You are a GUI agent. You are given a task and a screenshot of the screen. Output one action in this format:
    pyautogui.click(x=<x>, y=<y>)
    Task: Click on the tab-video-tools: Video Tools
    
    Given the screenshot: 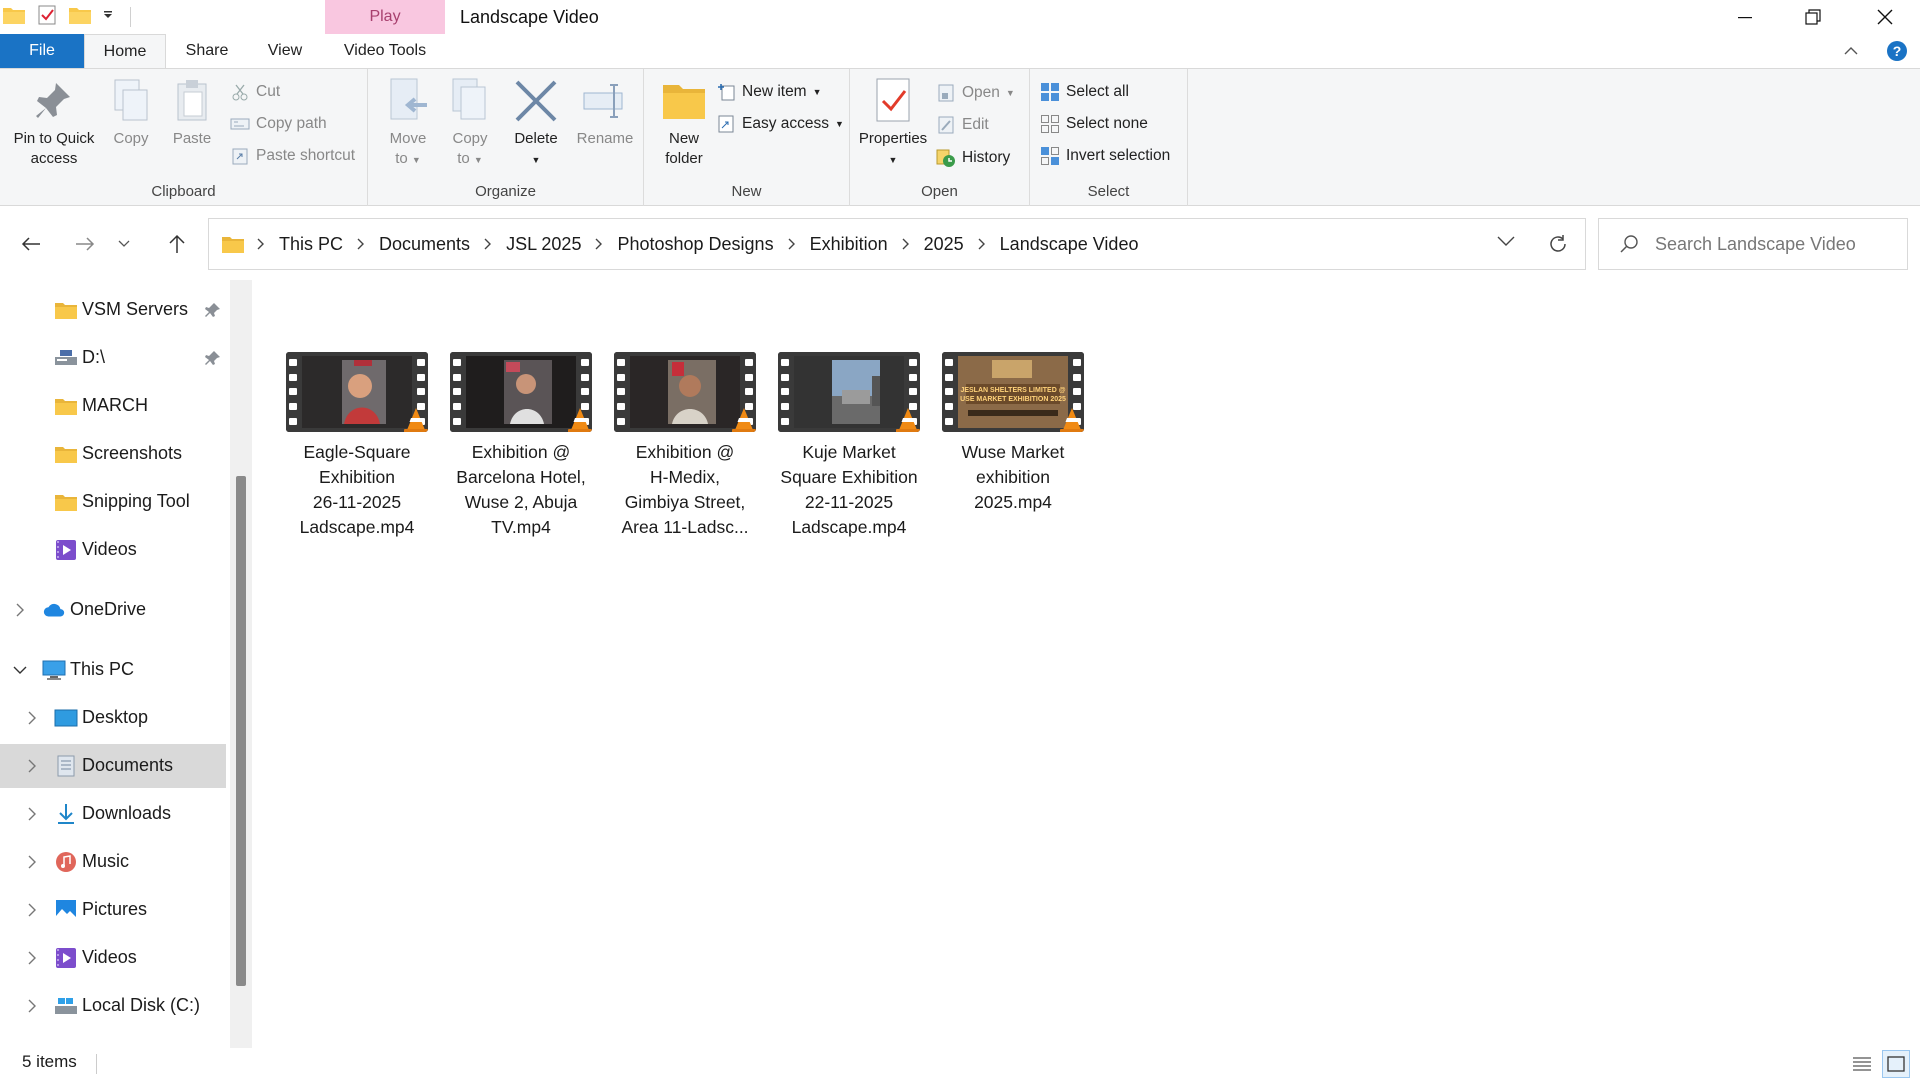 What is the action you would take?
    pyautogui.click(x=385, y=51)
    